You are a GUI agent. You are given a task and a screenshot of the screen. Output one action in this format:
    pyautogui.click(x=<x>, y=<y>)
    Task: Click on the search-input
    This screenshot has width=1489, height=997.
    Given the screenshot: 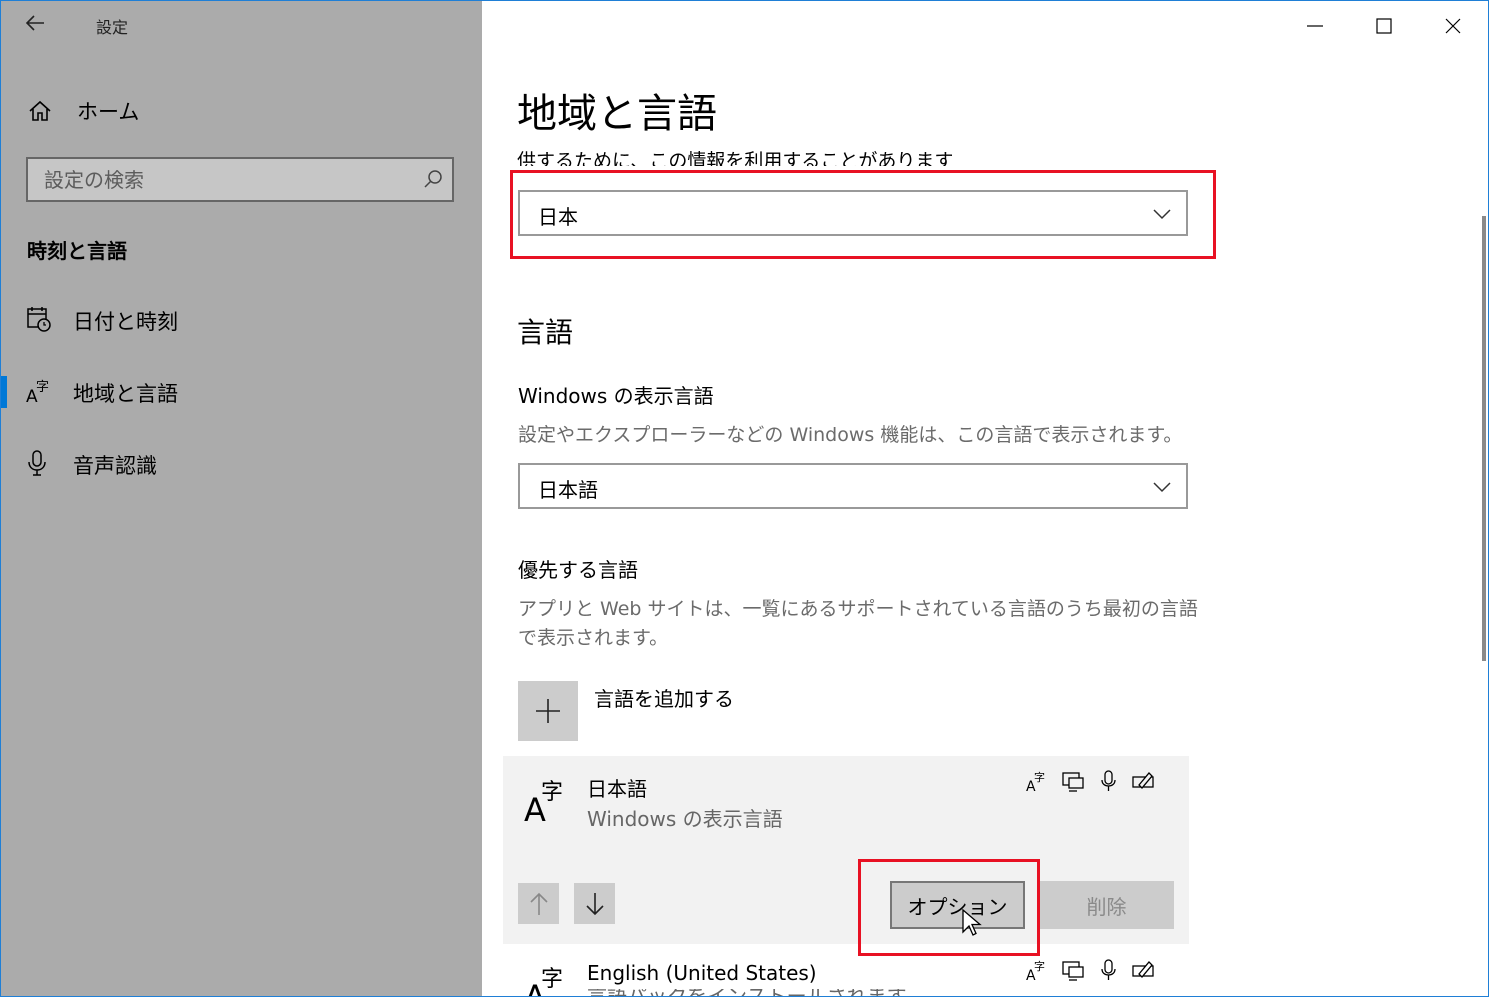 What is the action you would take?
    pyautogui.click(x=224, y=180)
    